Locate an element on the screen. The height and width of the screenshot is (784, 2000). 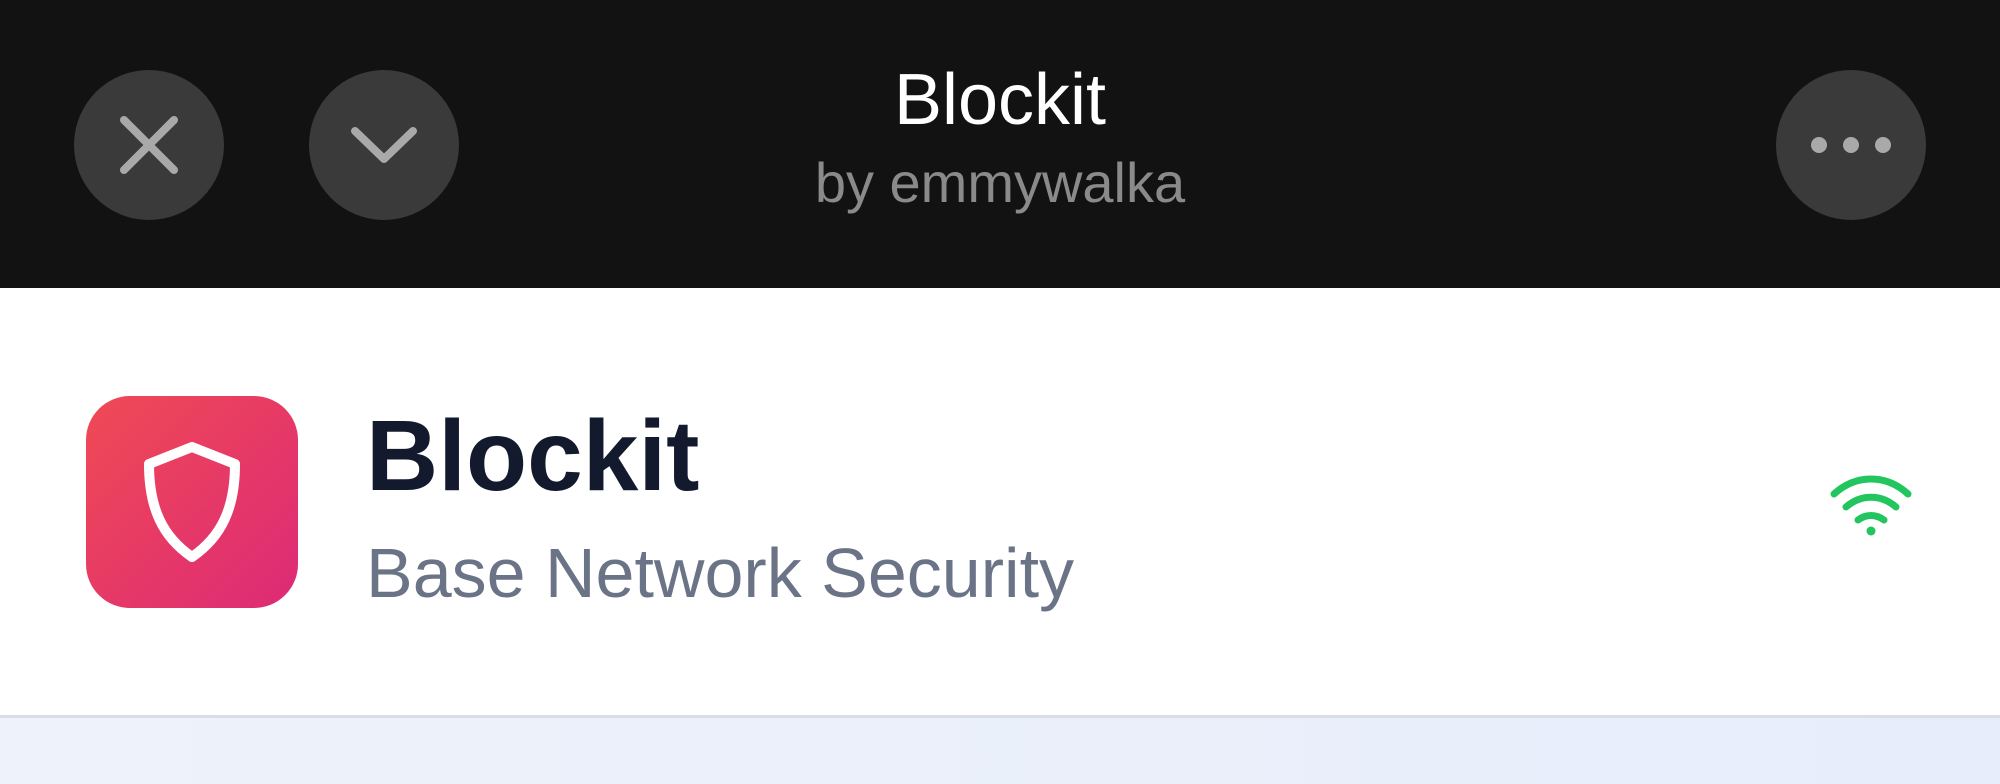
close-button is located at coordinates (149, 145).